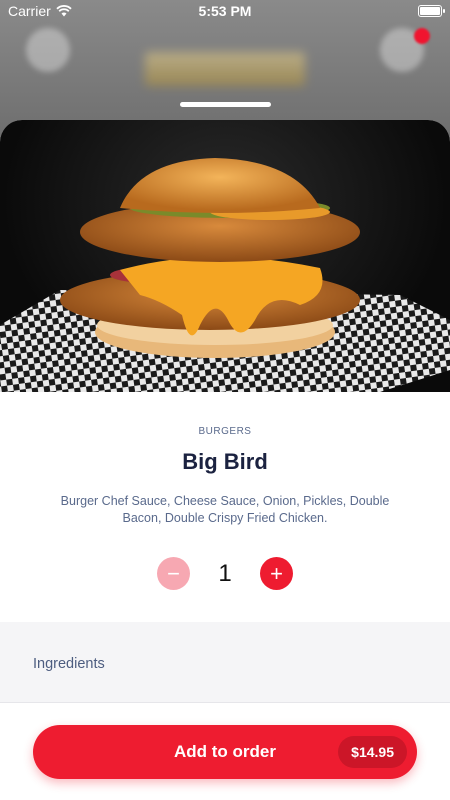 This screenshot has width=450, height=800. I want to click on add-to-order-button: Add to order $14.95, so click(225, 752).